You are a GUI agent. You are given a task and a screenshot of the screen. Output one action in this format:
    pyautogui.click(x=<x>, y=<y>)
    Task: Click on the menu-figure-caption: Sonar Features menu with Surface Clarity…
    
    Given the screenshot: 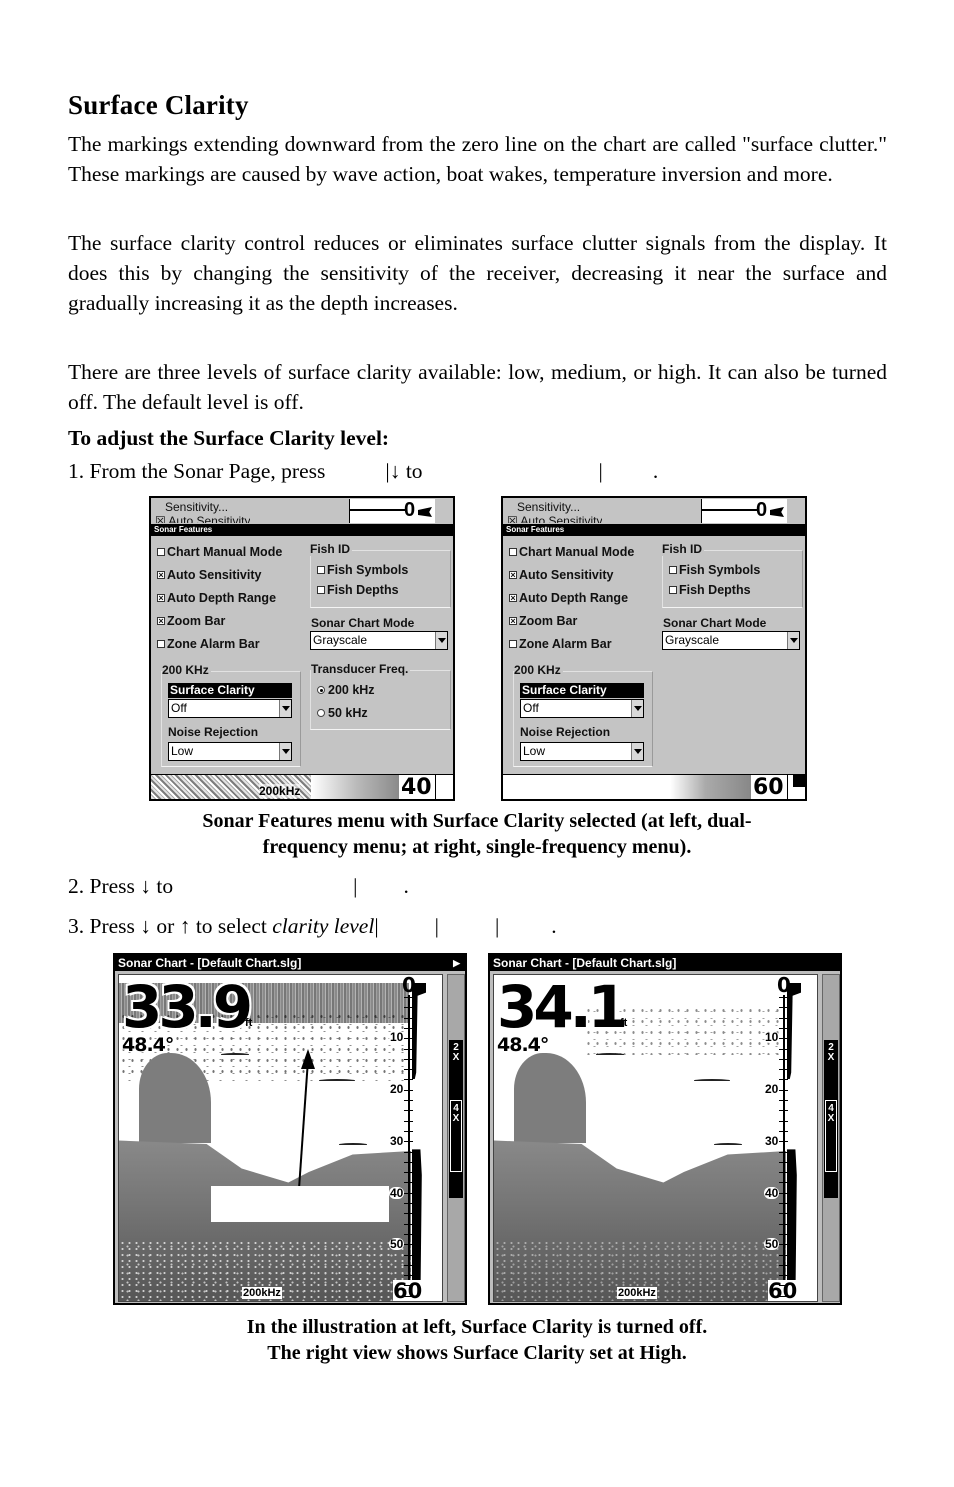 What is the action you would take?
    pyautogui.click(x=477, y=834)
    